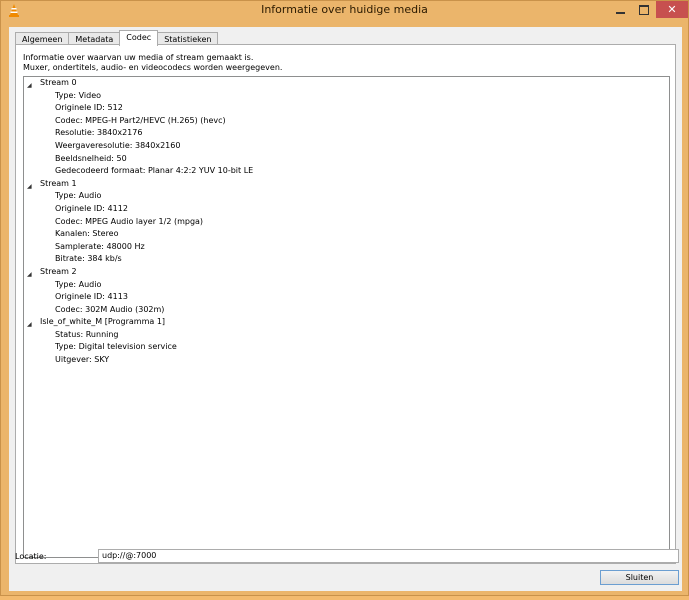  I want to click on close-window-button: ✕, so click(672, 9).